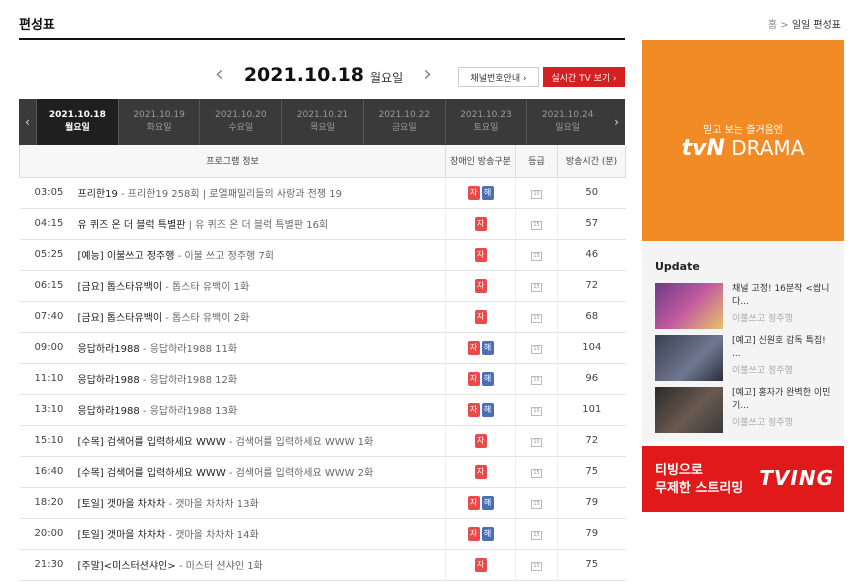 The width and height of the screenshot is (860, 585). What do you see at coordinates (224, 256) in the screenshot?
I see `program-episode: - 이불 쓰고 정주행 7회` at bounding box center [224, 256].